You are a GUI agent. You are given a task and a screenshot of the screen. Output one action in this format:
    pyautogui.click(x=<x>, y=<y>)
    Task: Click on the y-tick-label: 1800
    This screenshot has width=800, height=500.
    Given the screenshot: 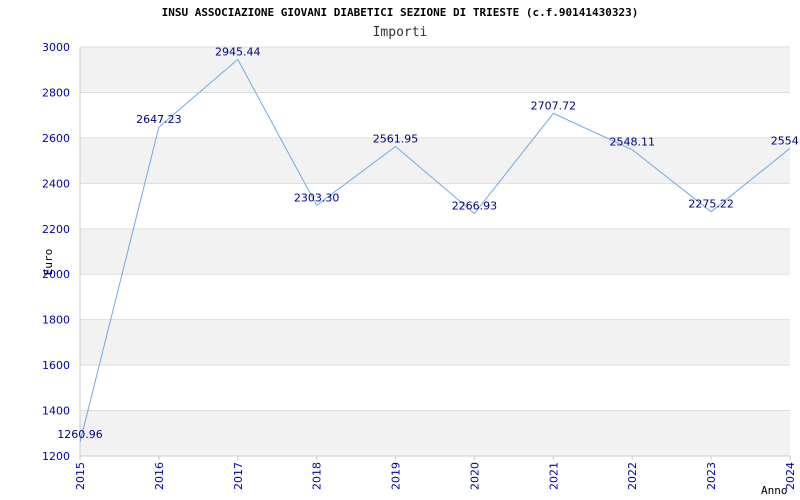 What is the action you would take?
    pyautogui.click(x=56, y=320)
    